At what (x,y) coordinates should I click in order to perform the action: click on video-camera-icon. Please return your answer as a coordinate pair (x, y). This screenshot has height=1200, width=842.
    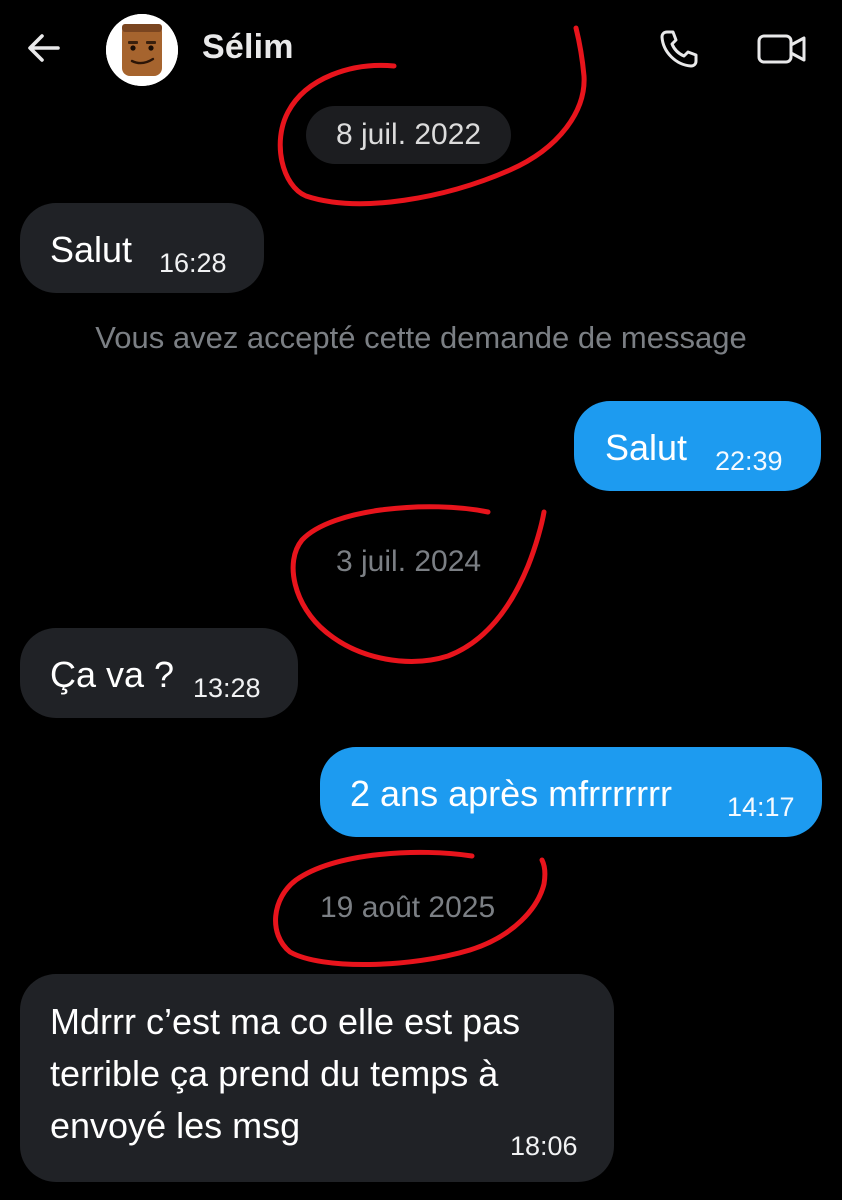
    Looking at the image, I should click on (781, 49).